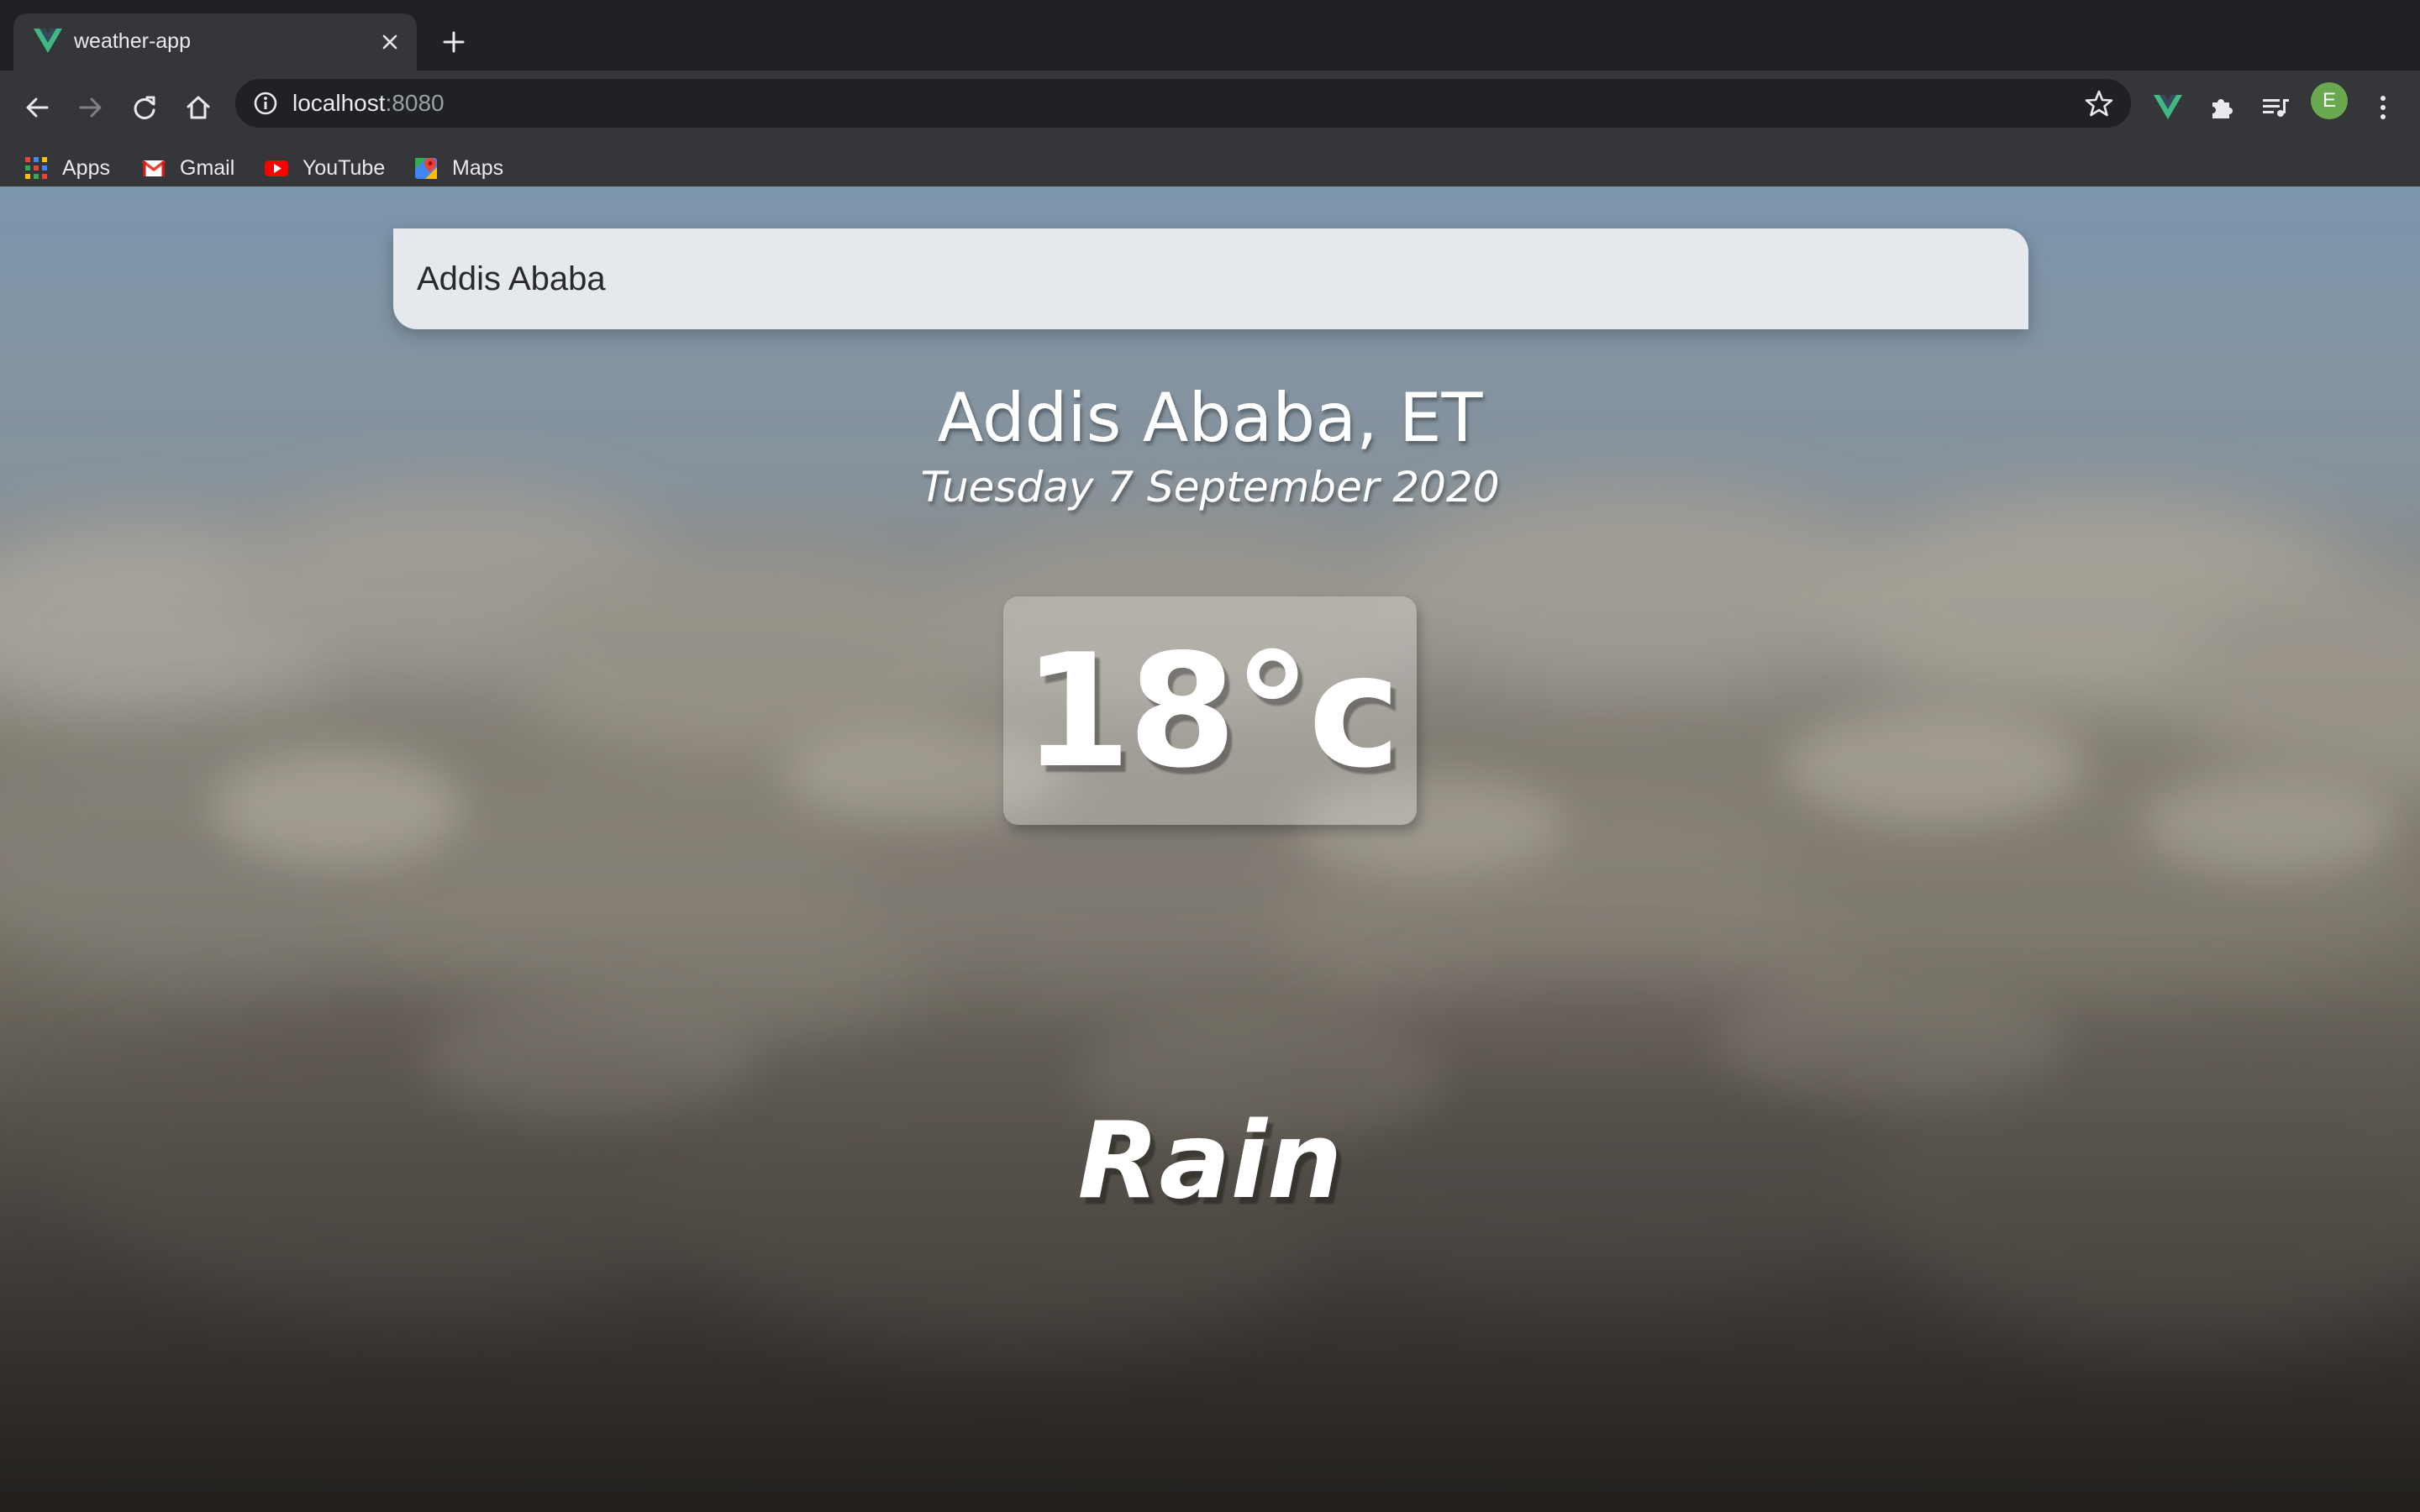 Image resolution: width=2420 pixels, height=1512 pixels. What do you see at coordinates (1183, 103) in the screenshot?
I see `address-bar: localhost:8080` at bounding box center [1183, 103].